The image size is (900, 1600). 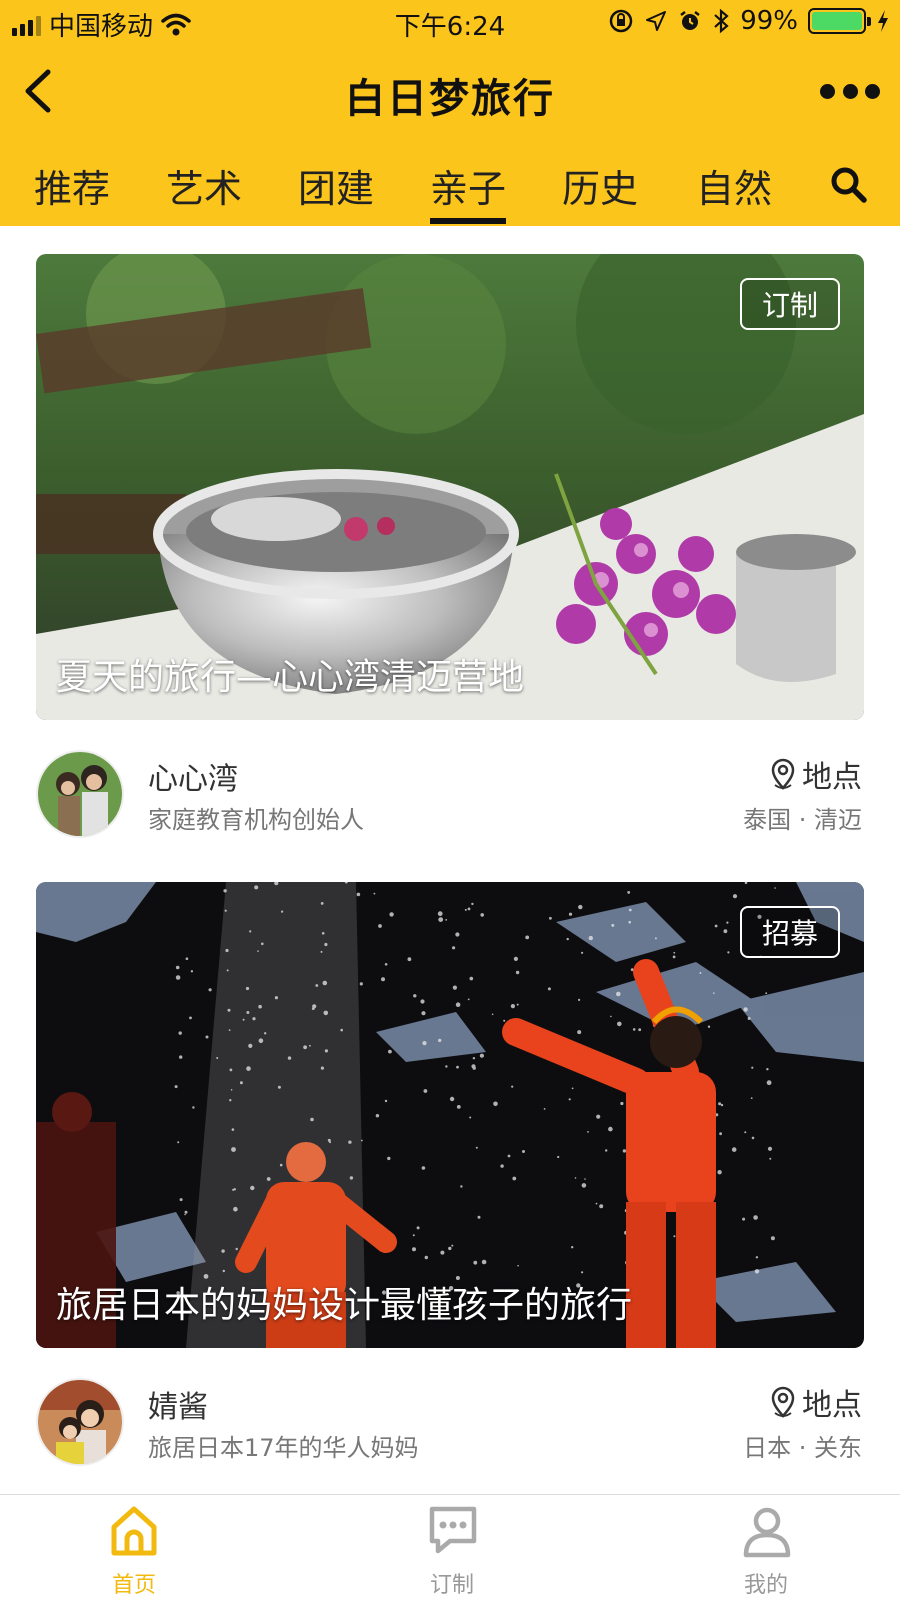 What do you see at coordinates (72, 192) in the screenshot?
I see `tab-recommend: 推荐` at bounding box center [72, 192].